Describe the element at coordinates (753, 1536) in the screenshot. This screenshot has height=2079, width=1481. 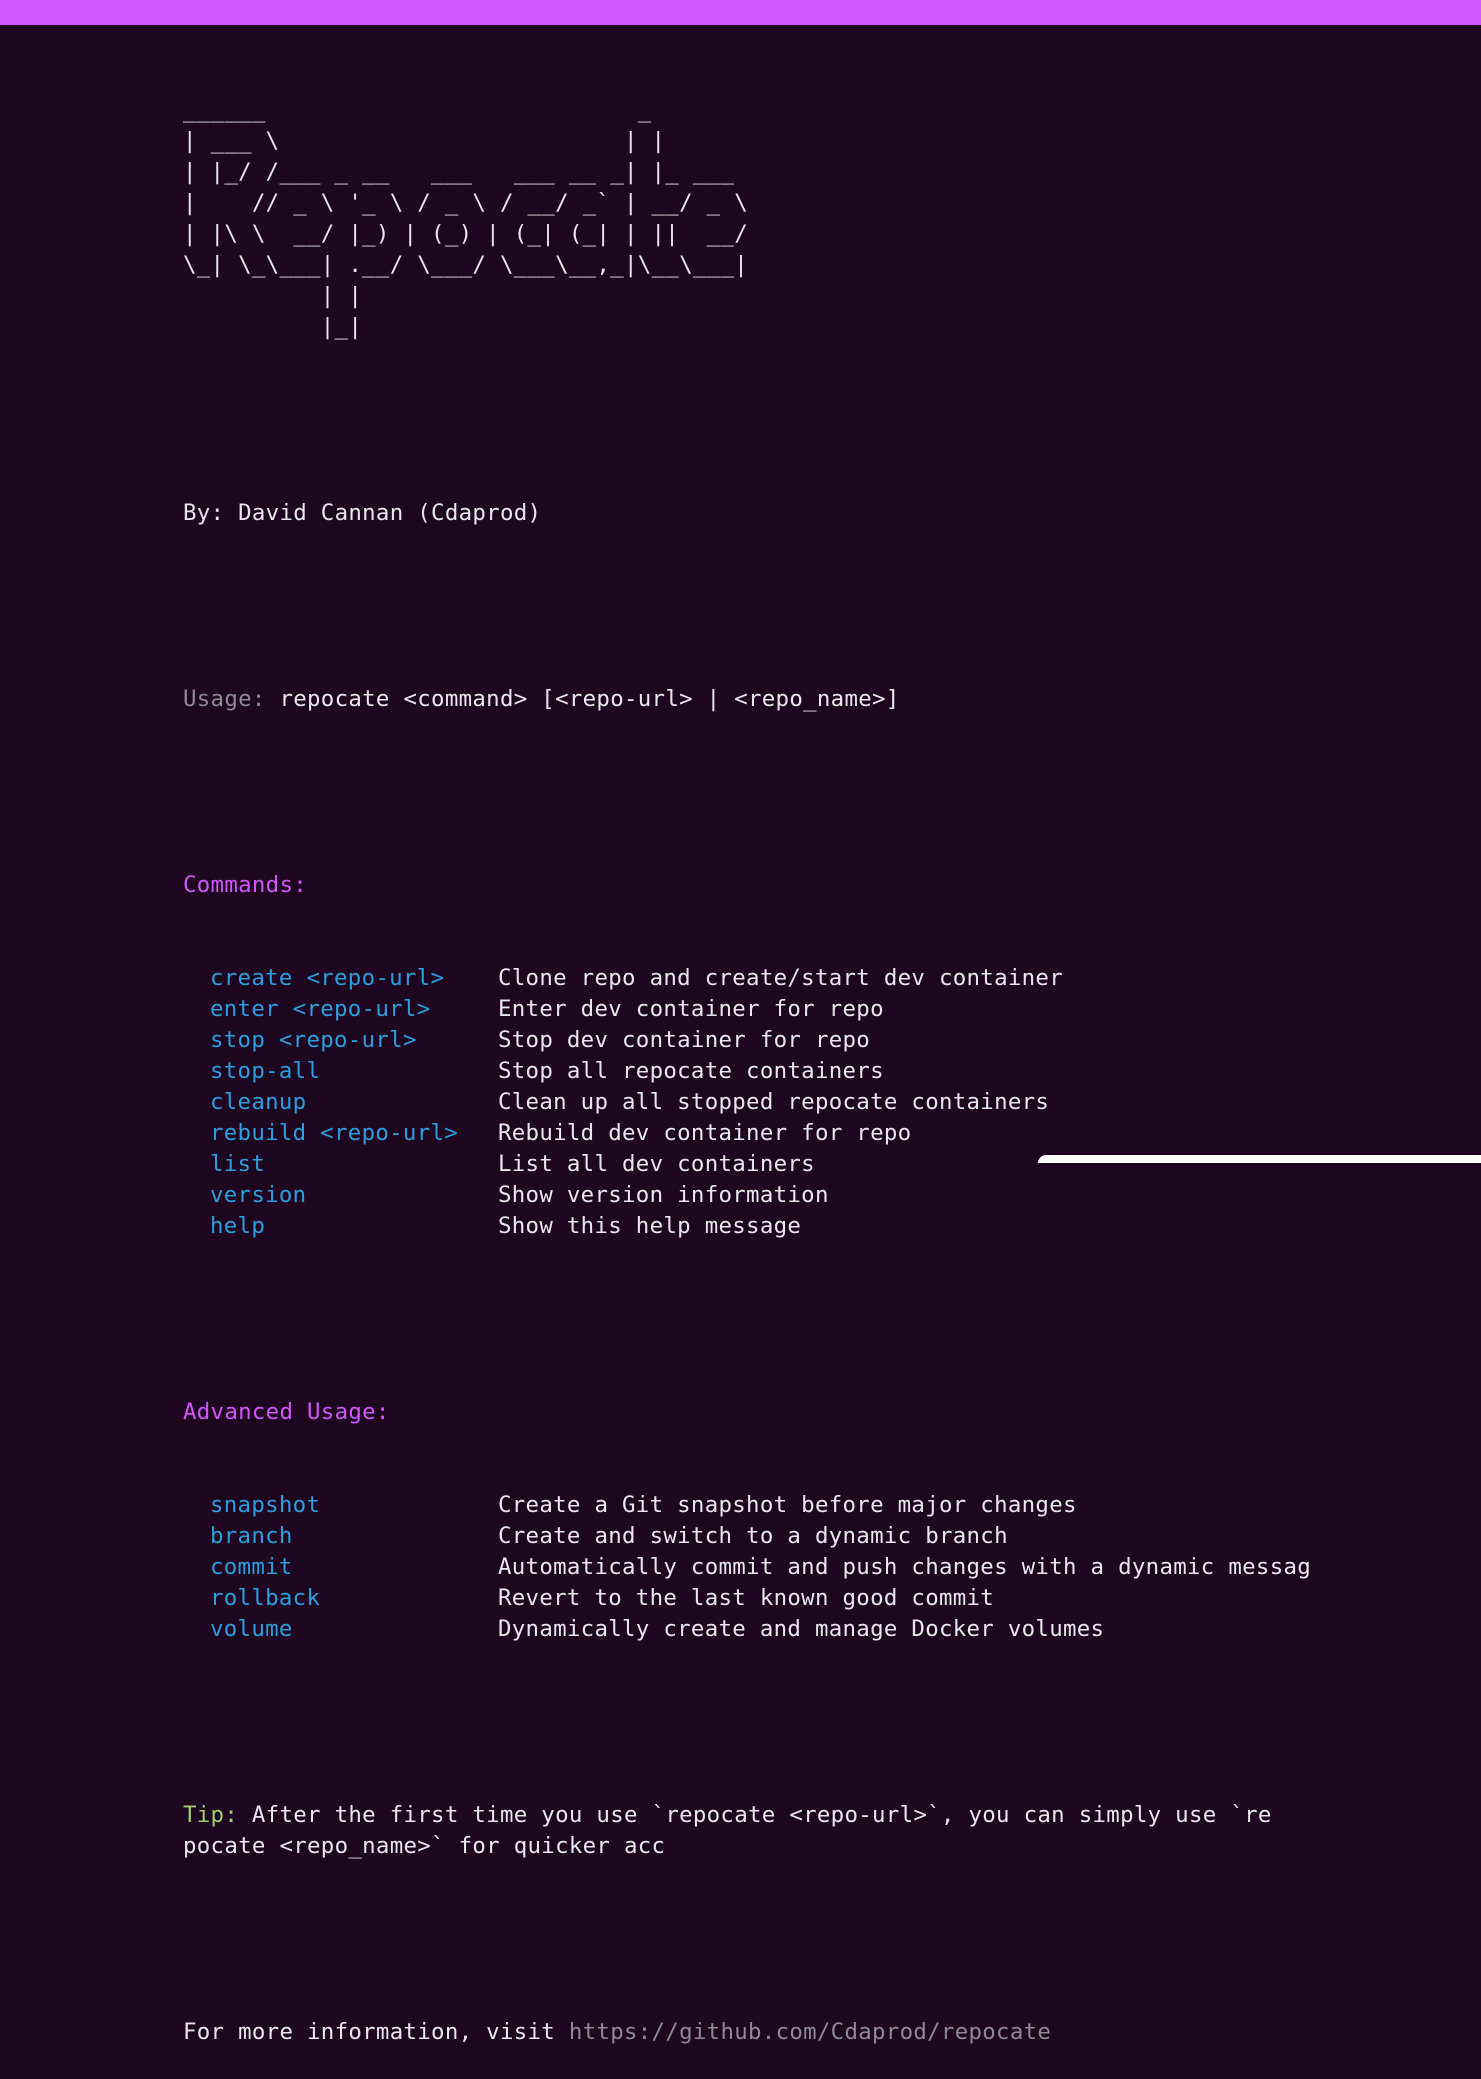
I see `command-description: Create and switch to a dynamic branch` at that location.